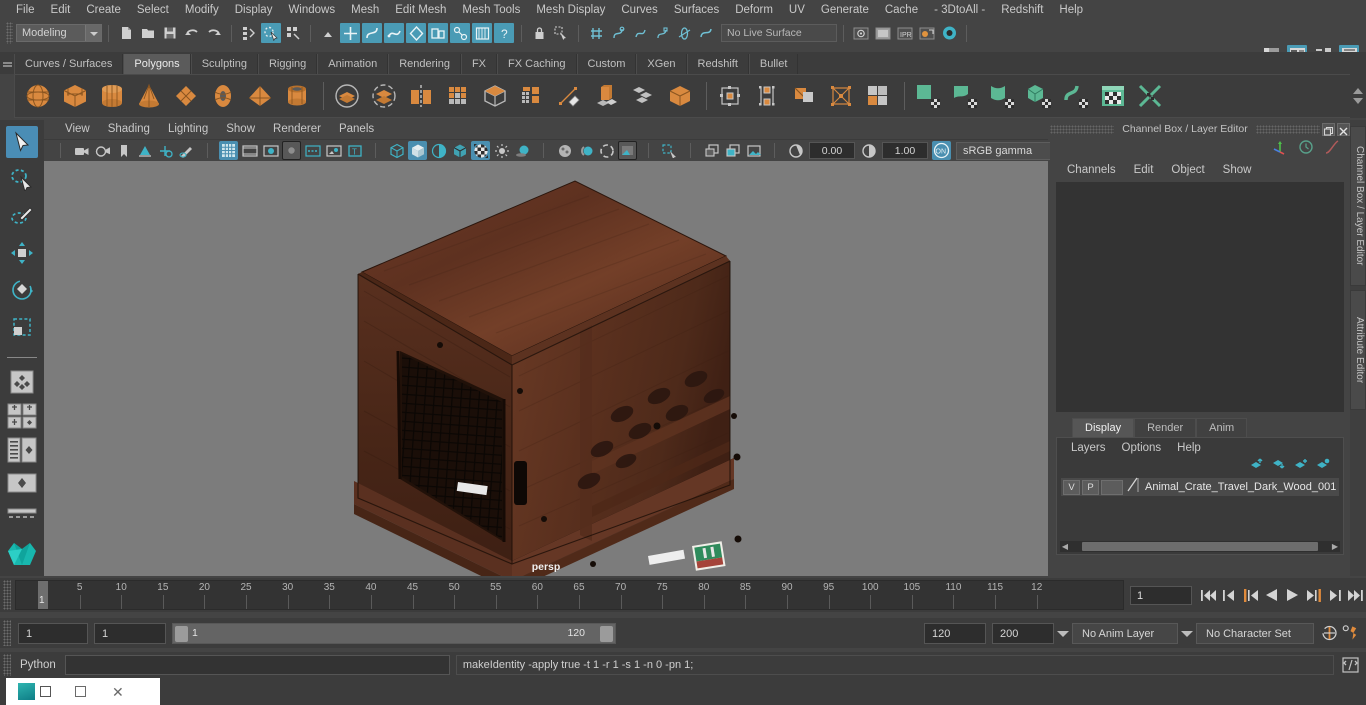 The height and width of the screenshot is (705, 1366). Describe the element at coordinates (130, 633) in the screenshot. I see `range-start-field: 1` at that location.